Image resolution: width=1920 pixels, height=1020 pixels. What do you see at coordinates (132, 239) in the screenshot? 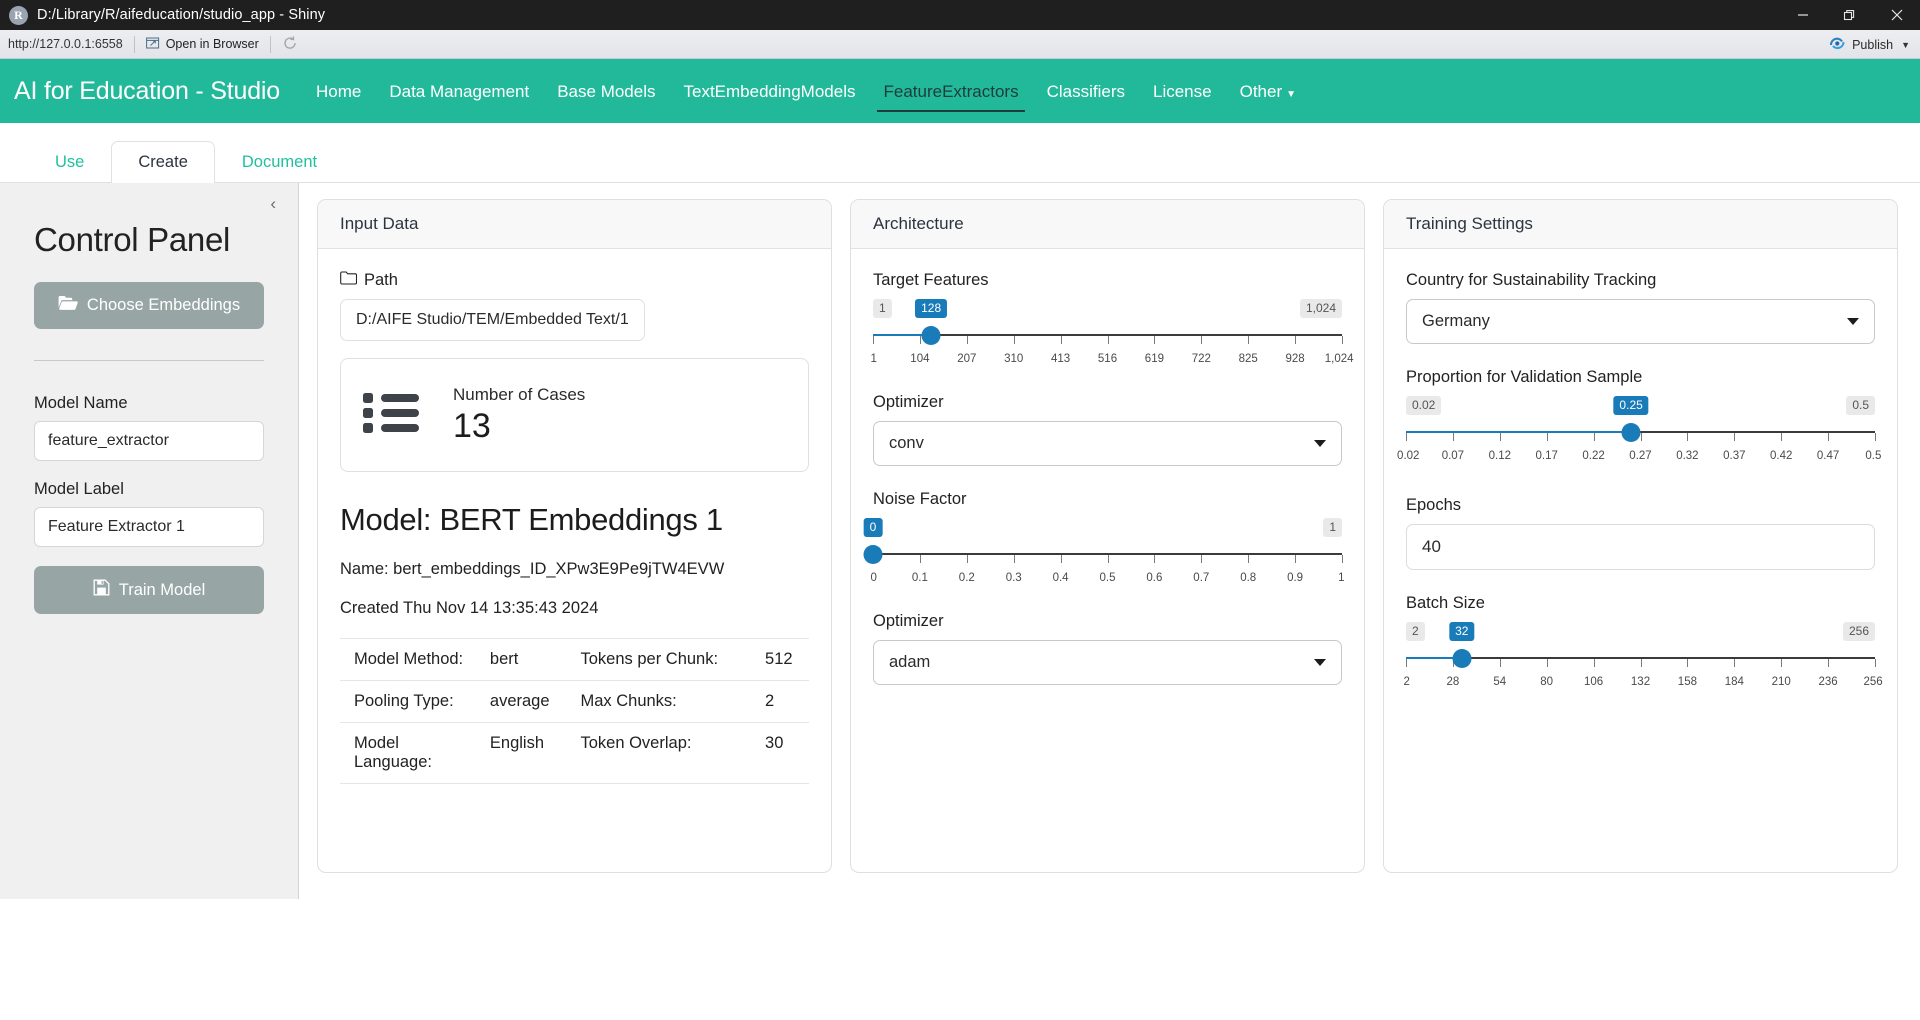
I see `control-panel-title: Control Panel` at bounding box center [132, 239].